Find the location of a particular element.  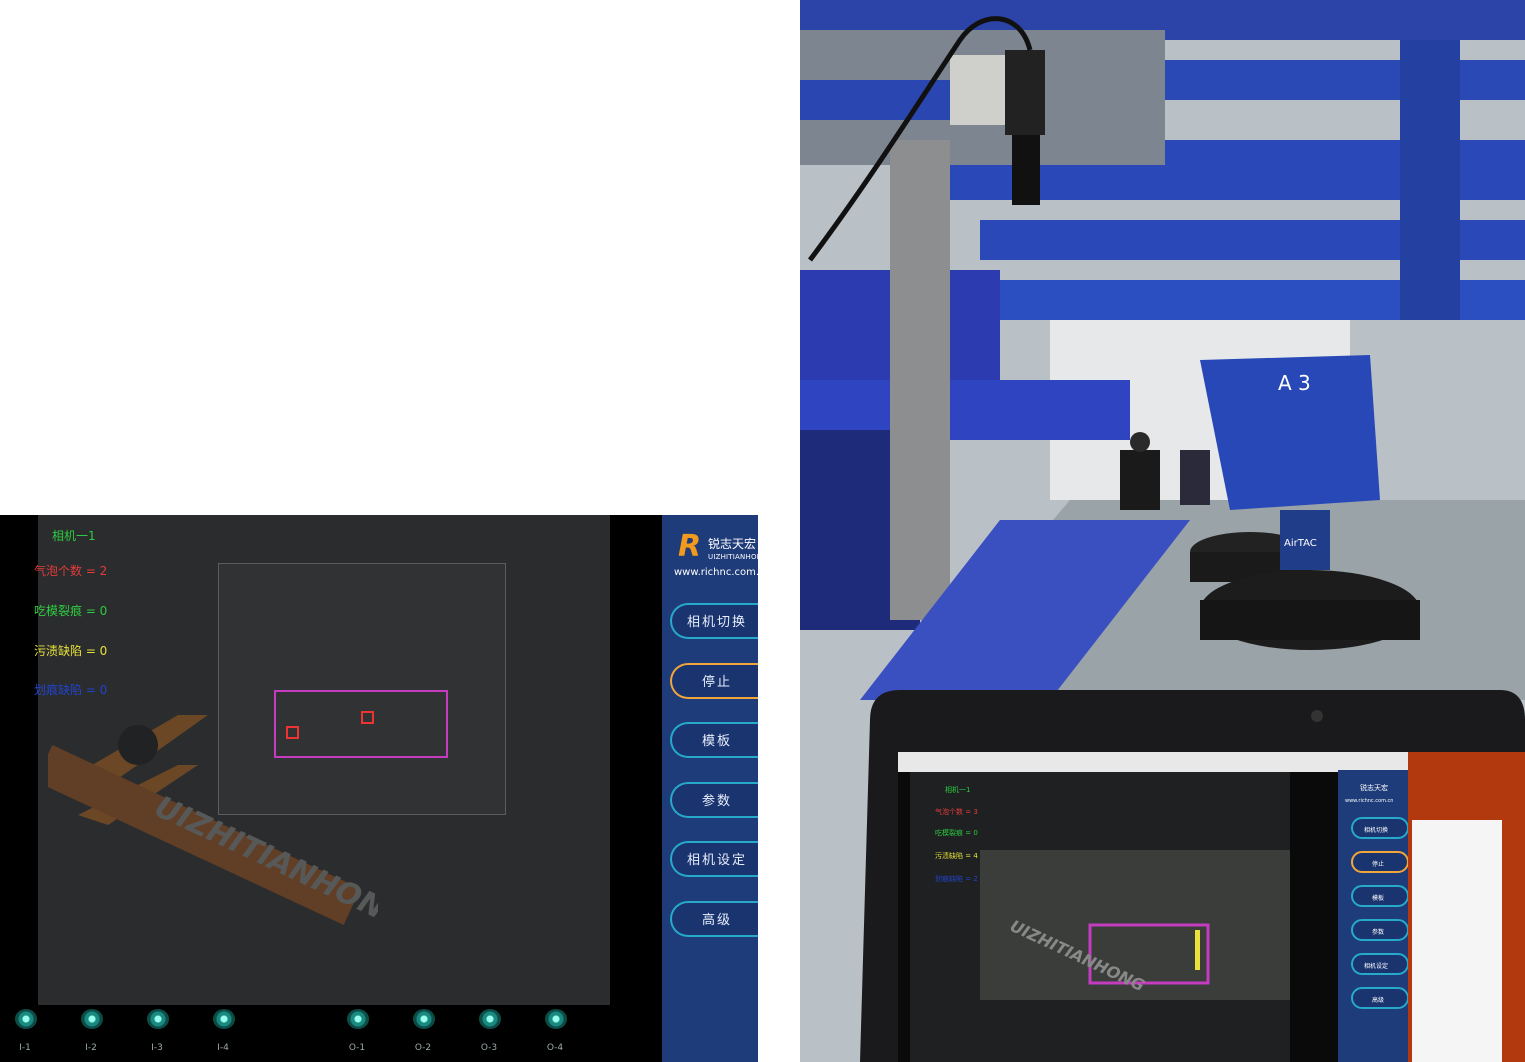

screen-brand: 锐志天宏 is located at coordinates (1374, 787).